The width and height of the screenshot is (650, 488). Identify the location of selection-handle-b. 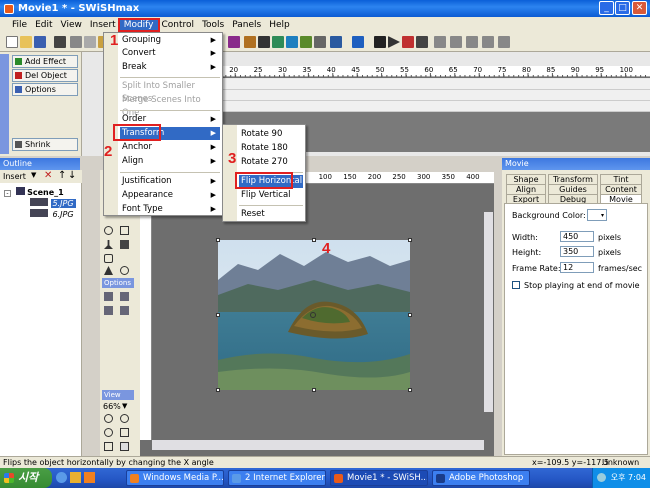
(314, 390).